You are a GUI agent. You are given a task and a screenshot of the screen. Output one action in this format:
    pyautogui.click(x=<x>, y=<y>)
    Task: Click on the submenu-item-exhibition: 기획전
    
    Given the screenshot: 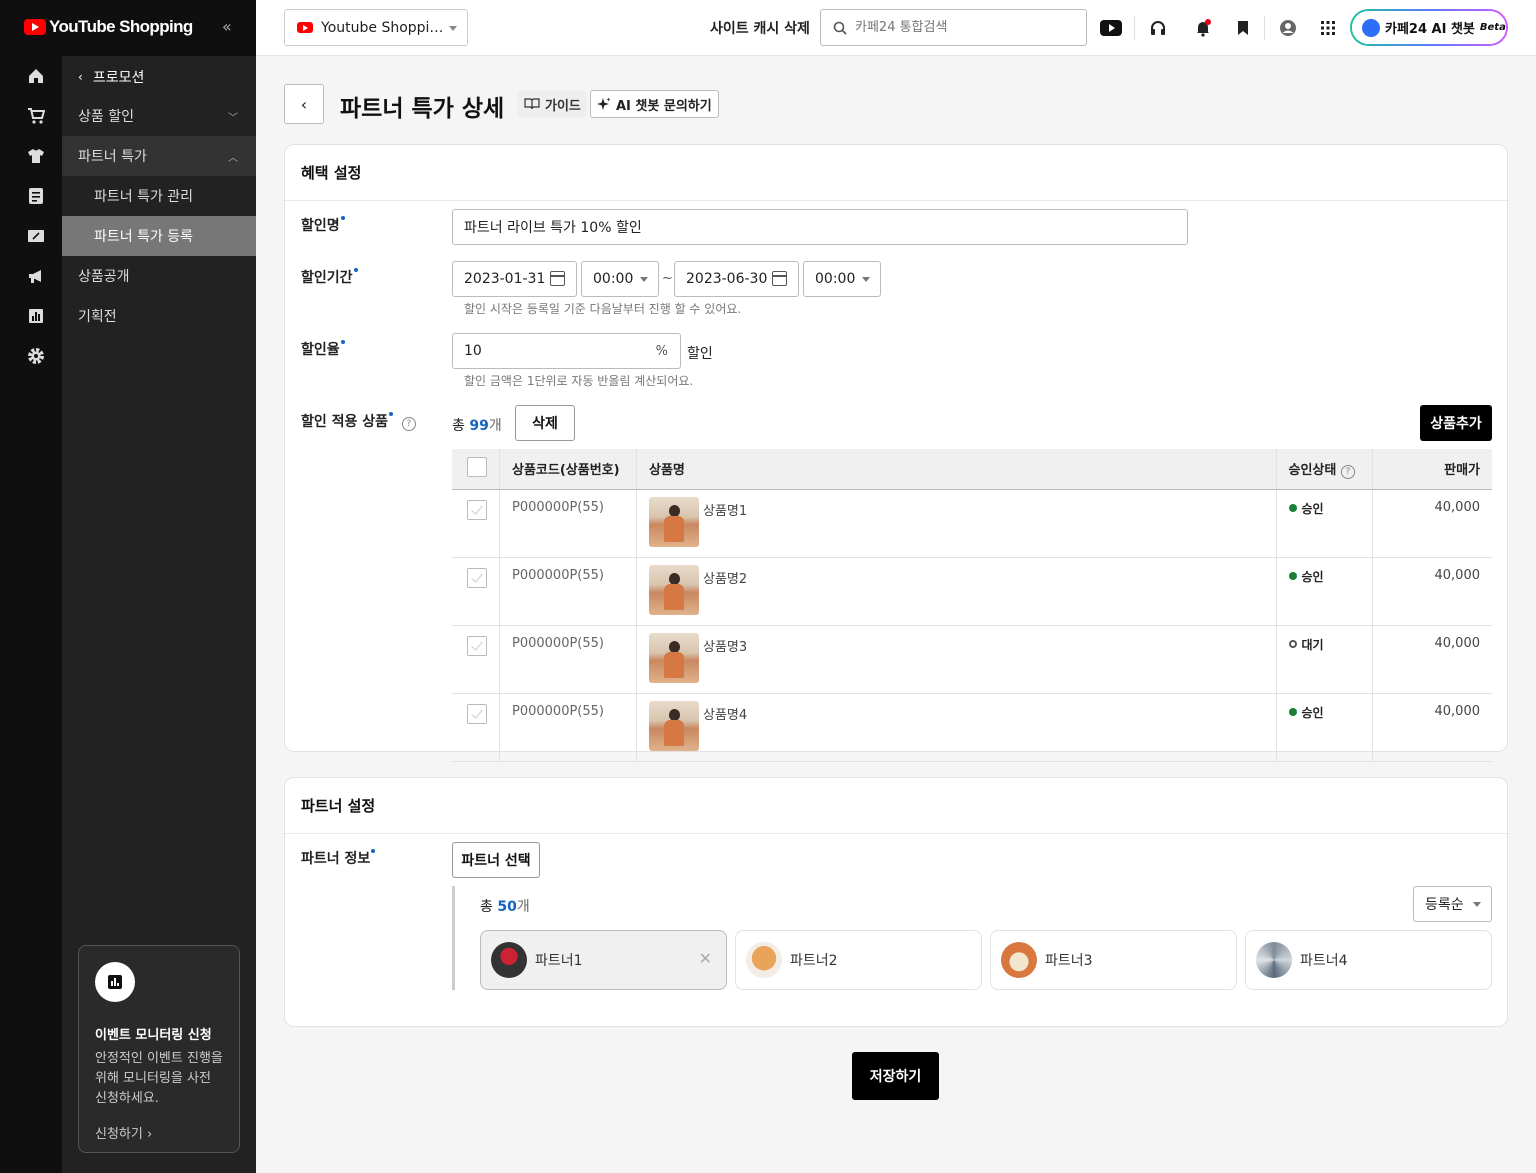 What is the action you would take?
    pyautogui.click(x=159, y=316)
    